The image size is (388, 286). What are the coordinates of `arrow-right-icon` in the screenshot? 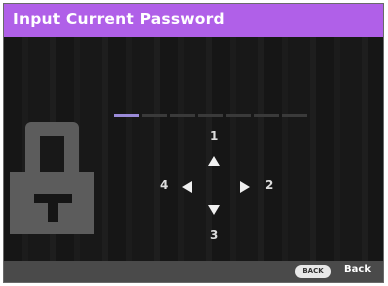 It's located at (245, 187).